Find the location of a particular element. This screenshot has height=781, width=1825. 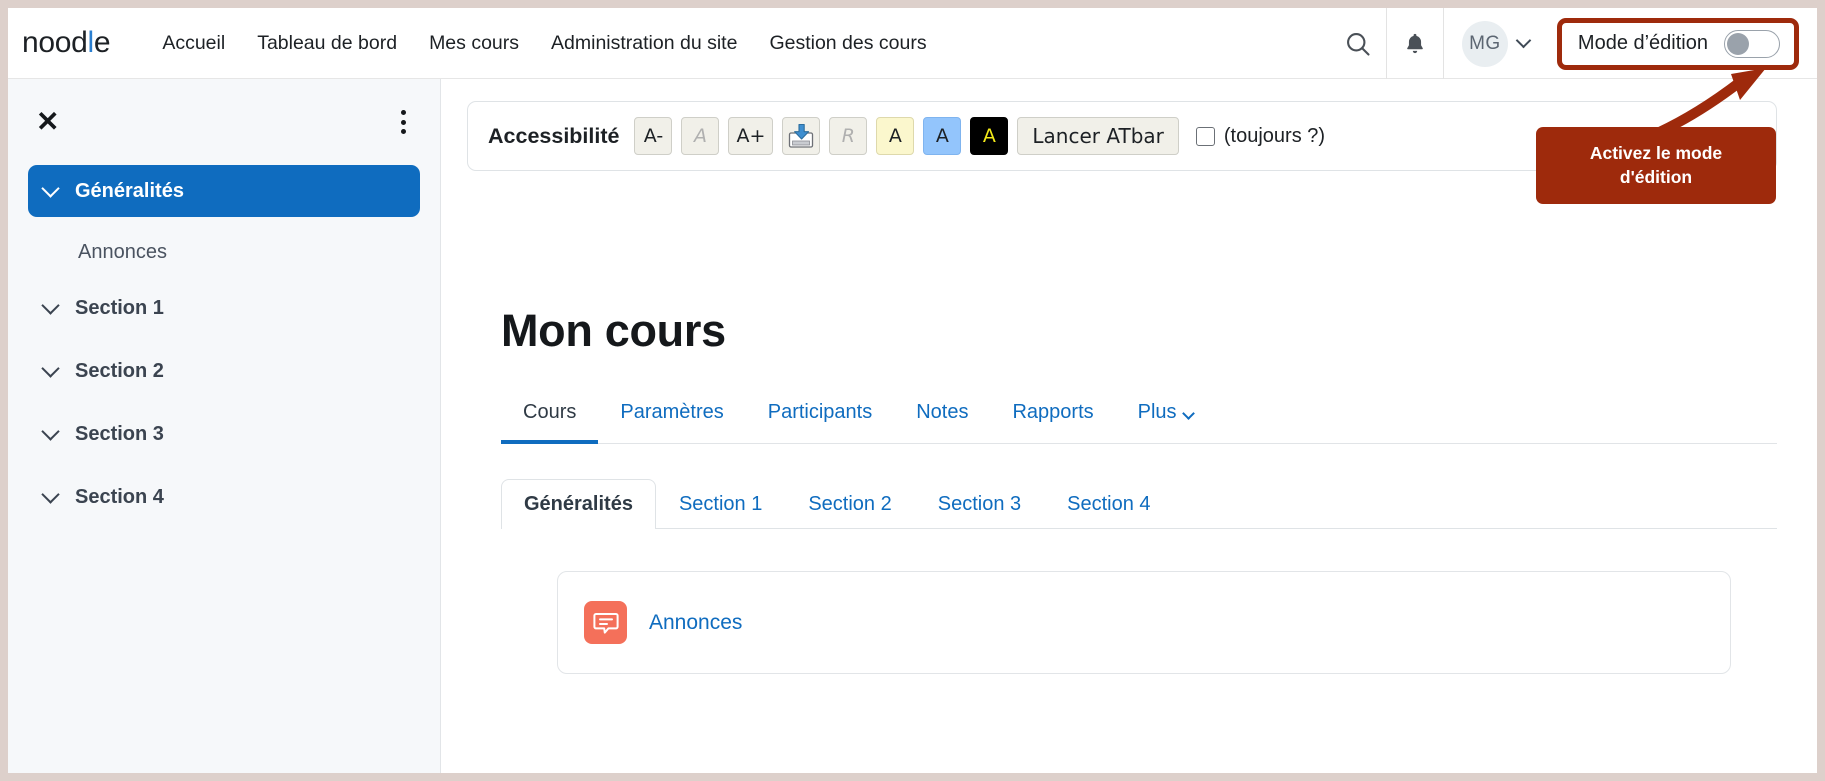

tab-plus-label: Plus is located at coordinates (1157, 412).